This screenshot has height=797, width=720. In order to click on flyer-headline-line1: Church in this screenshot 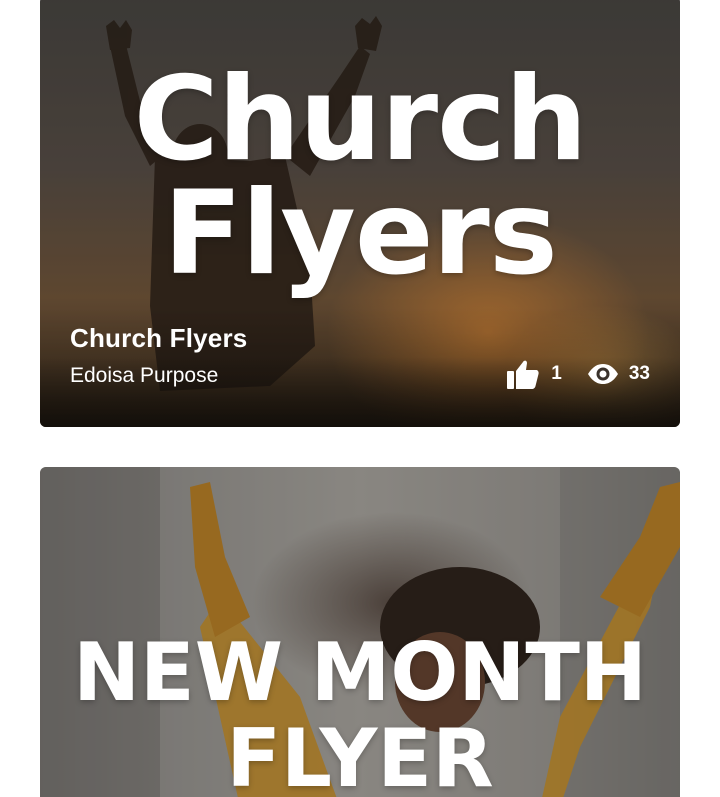, I will do `click(360, 119)`.